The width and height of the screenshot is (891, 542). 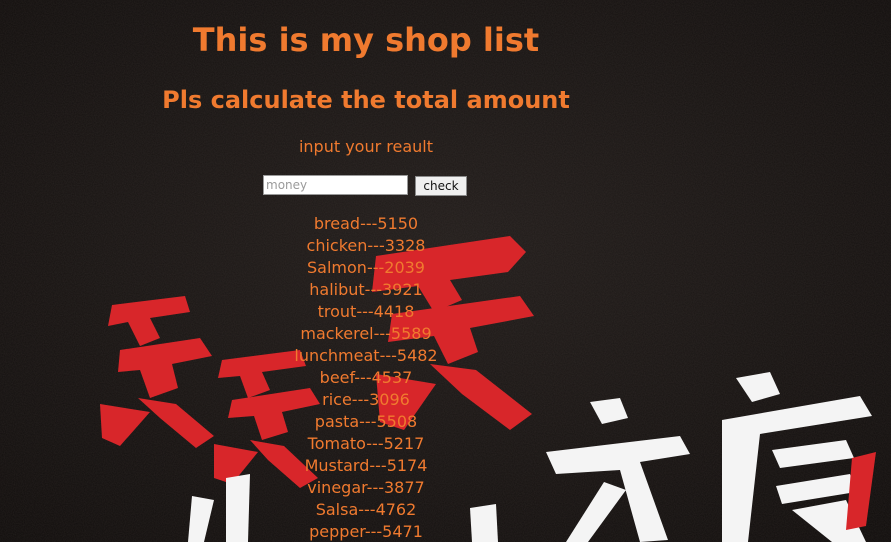 What do you see at coordinates (366, 311) in the screenshot?
I see `list-item: trout---4418` at bounding box center [366, 311].